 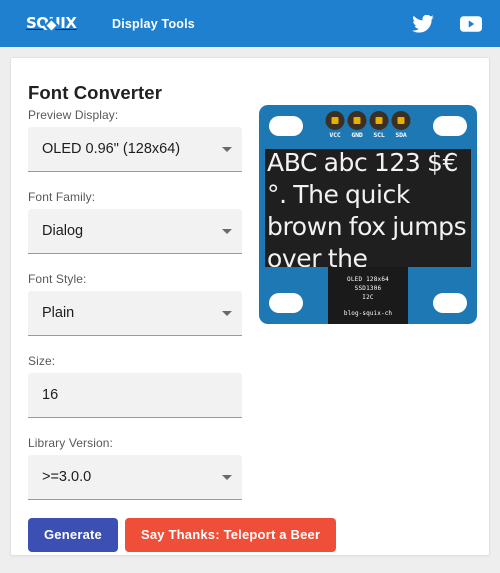 What do you see at coordinates (70, 443) in the screenshot?
I see `label-library-version: Library Version:` at bounding box center [70, 443].